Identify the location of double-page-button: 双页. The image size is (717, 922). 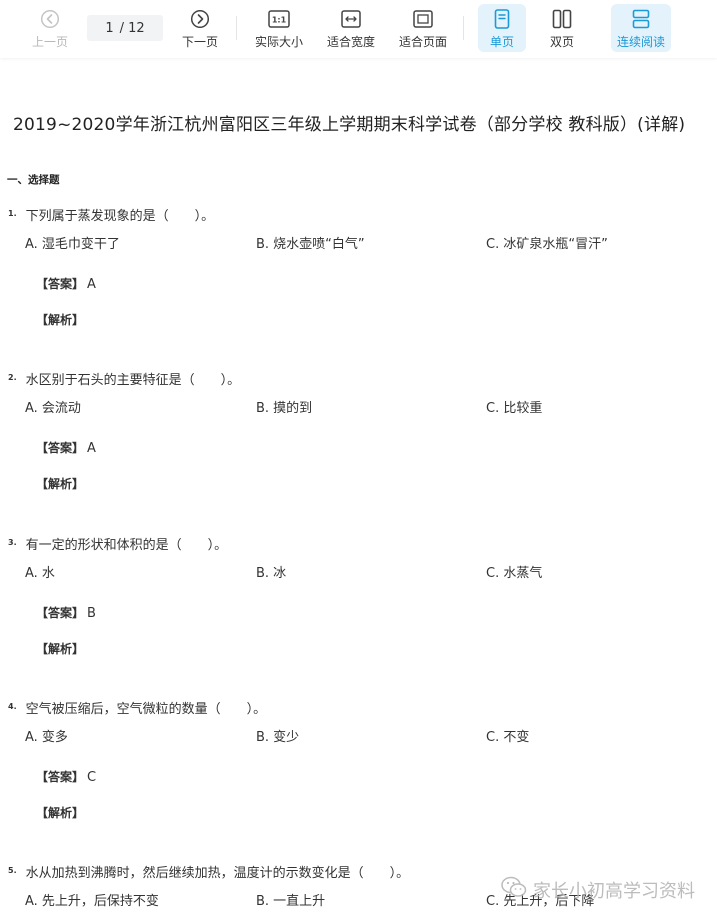
(562, 28).